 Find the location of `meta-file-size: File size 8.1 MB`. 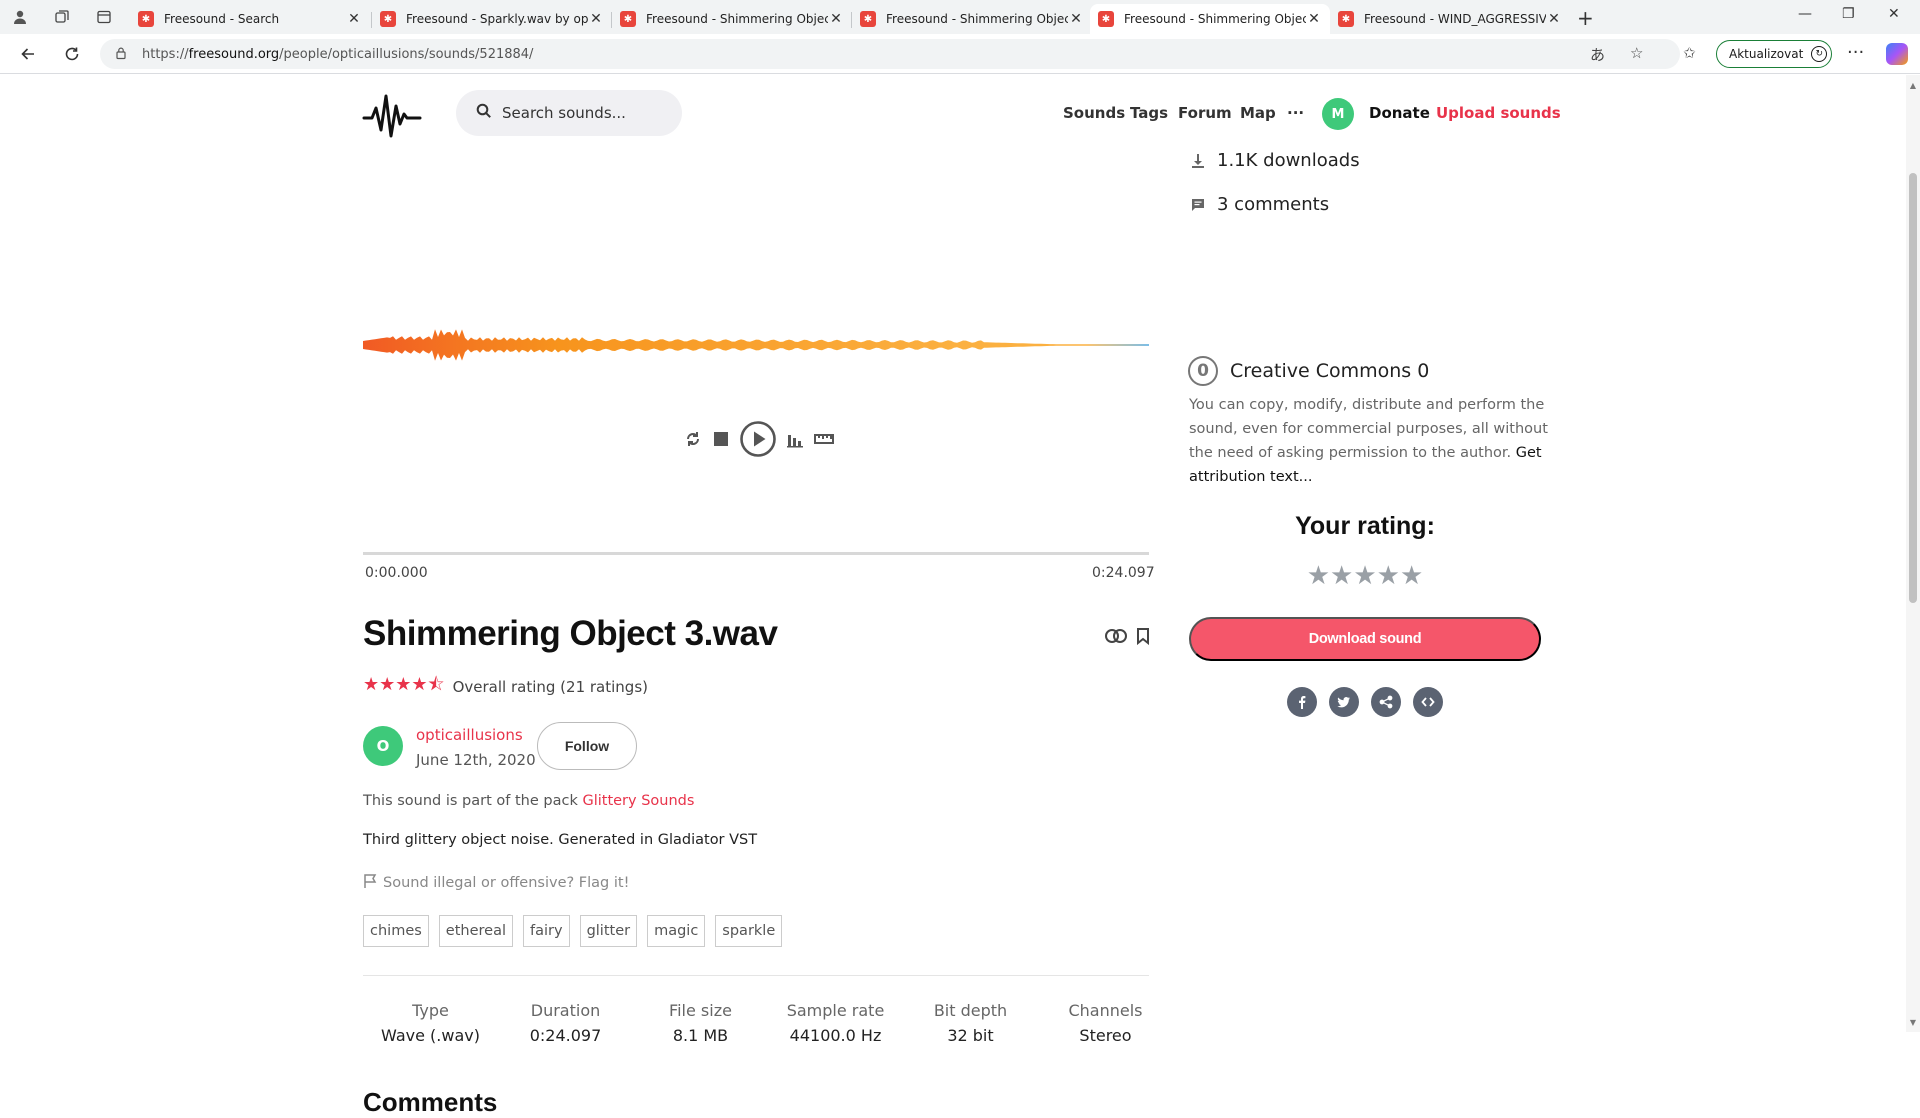

meta-file-size: File size 8.1 MB is located at coordinates (700, 1023).